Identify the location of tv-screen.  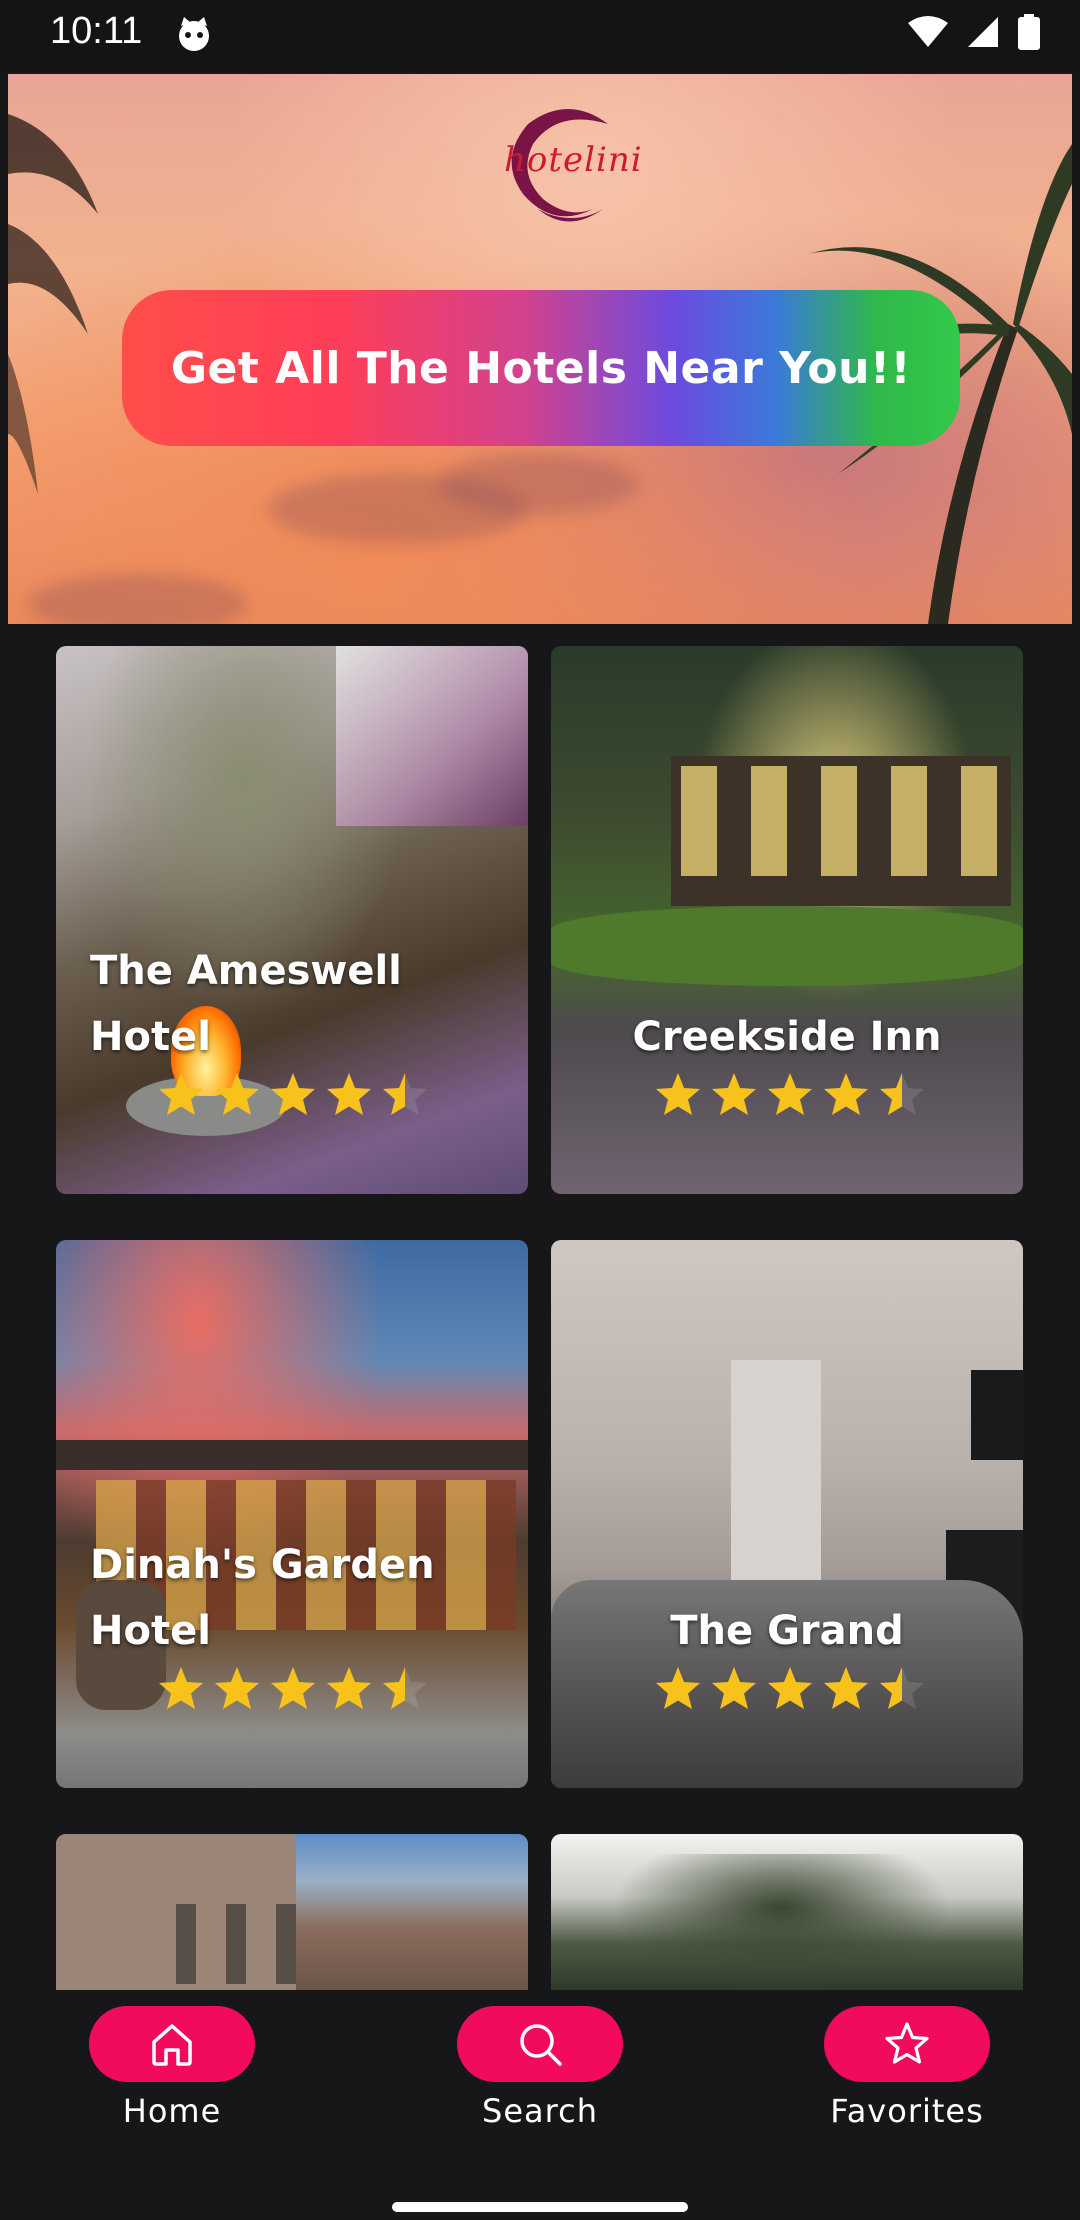
(997, 1415).